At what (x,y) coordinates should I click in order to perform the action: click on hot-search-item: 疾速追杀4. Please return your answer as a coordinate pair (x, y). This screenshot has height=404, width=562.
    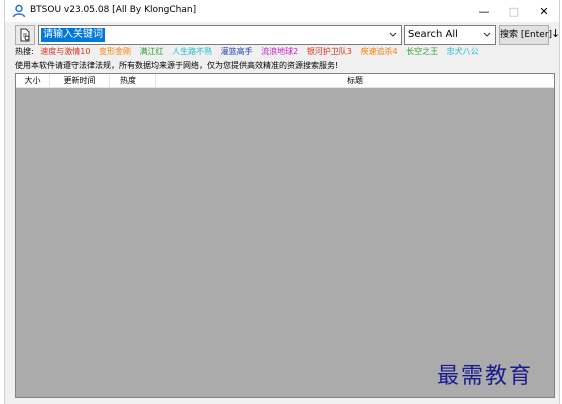
    Looking at the image, I should click on (378, 51).